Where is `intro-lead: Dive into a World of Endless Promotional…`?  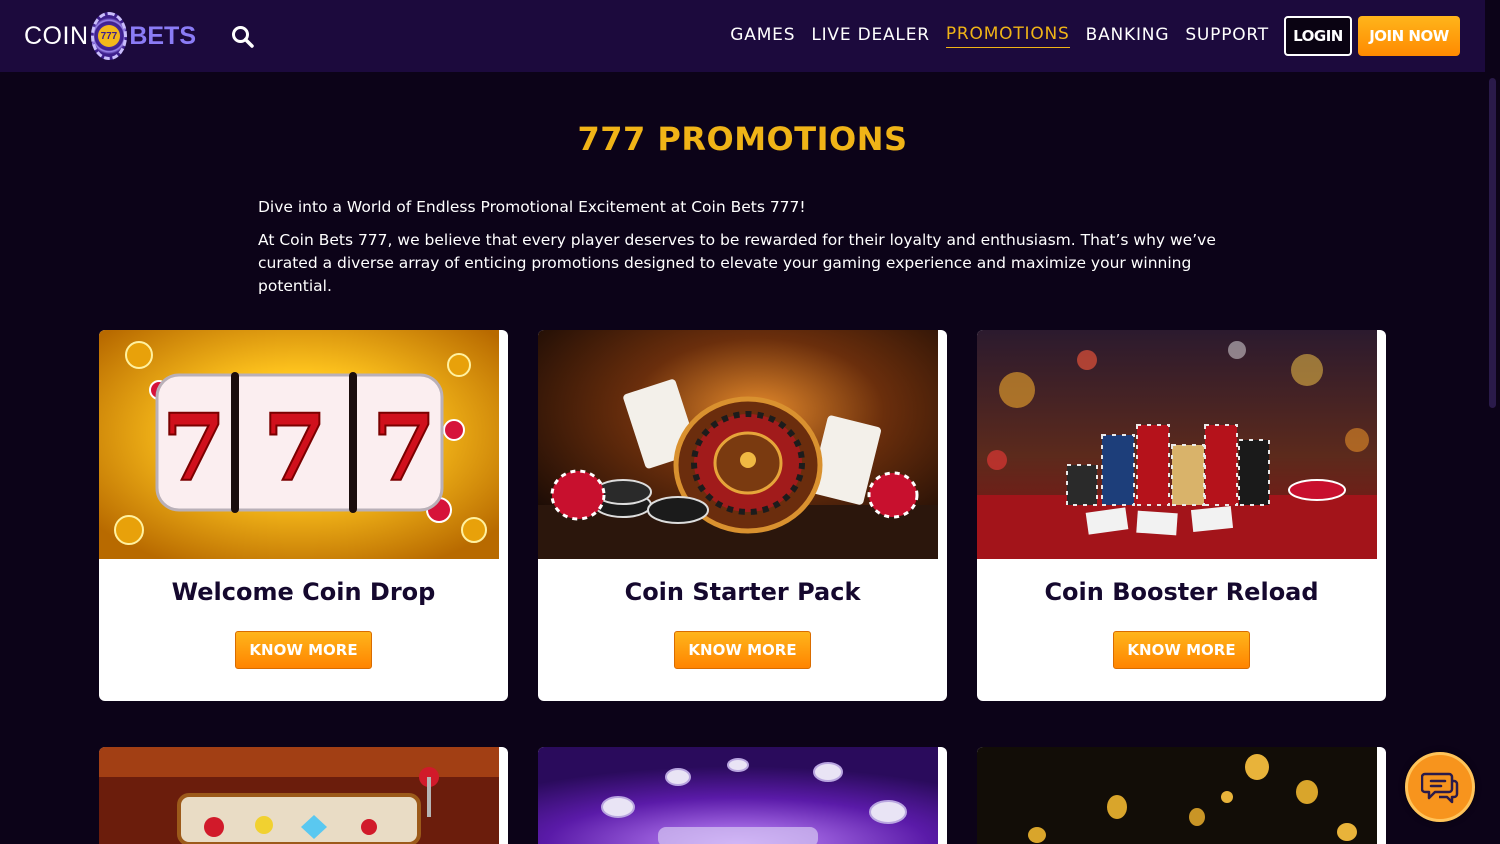
intro-lead: Dive into a World of Endless Promotional… is located at coordinates (532, 207).